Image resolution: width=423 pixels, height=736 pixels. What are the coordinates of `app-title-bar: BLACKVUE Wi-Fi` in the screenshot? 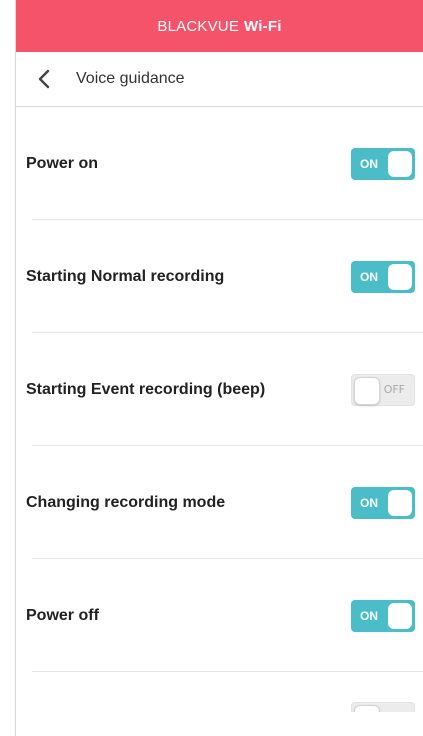 It's located at (219, 26).